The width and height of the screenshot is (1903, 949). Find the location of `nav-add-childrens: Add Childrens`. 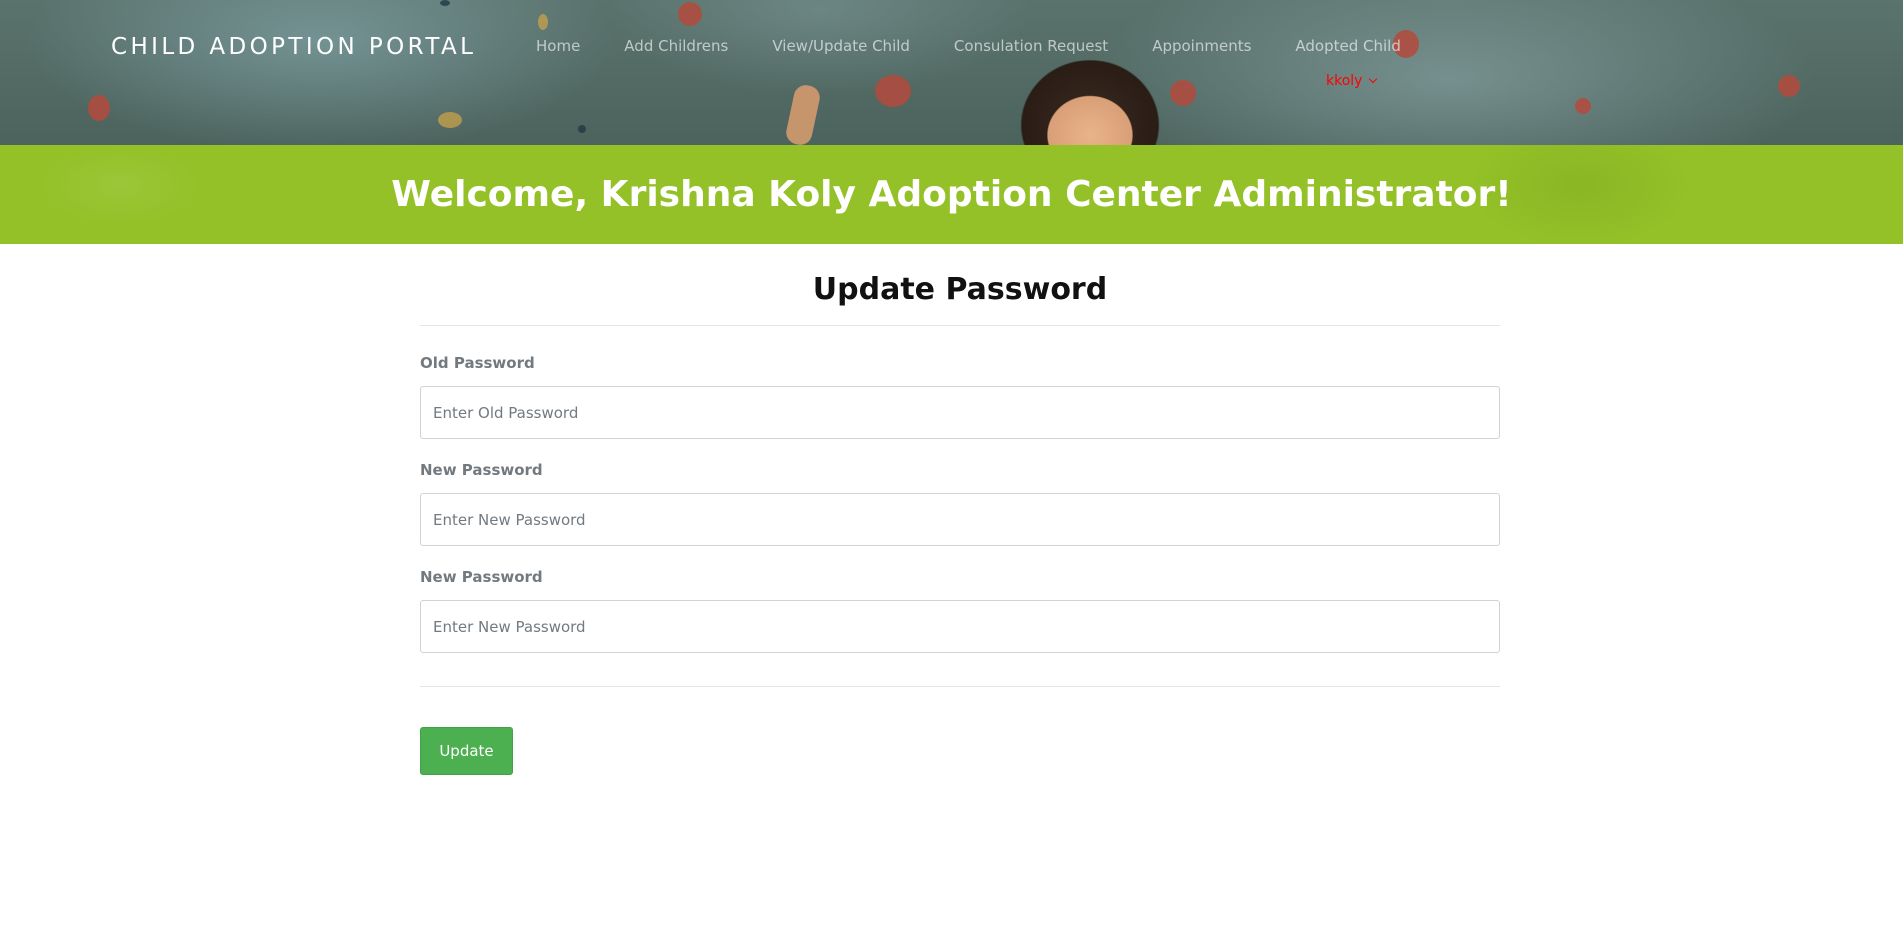

nav-add-childrens: Add Childrens is located at coordinates (676, 46).